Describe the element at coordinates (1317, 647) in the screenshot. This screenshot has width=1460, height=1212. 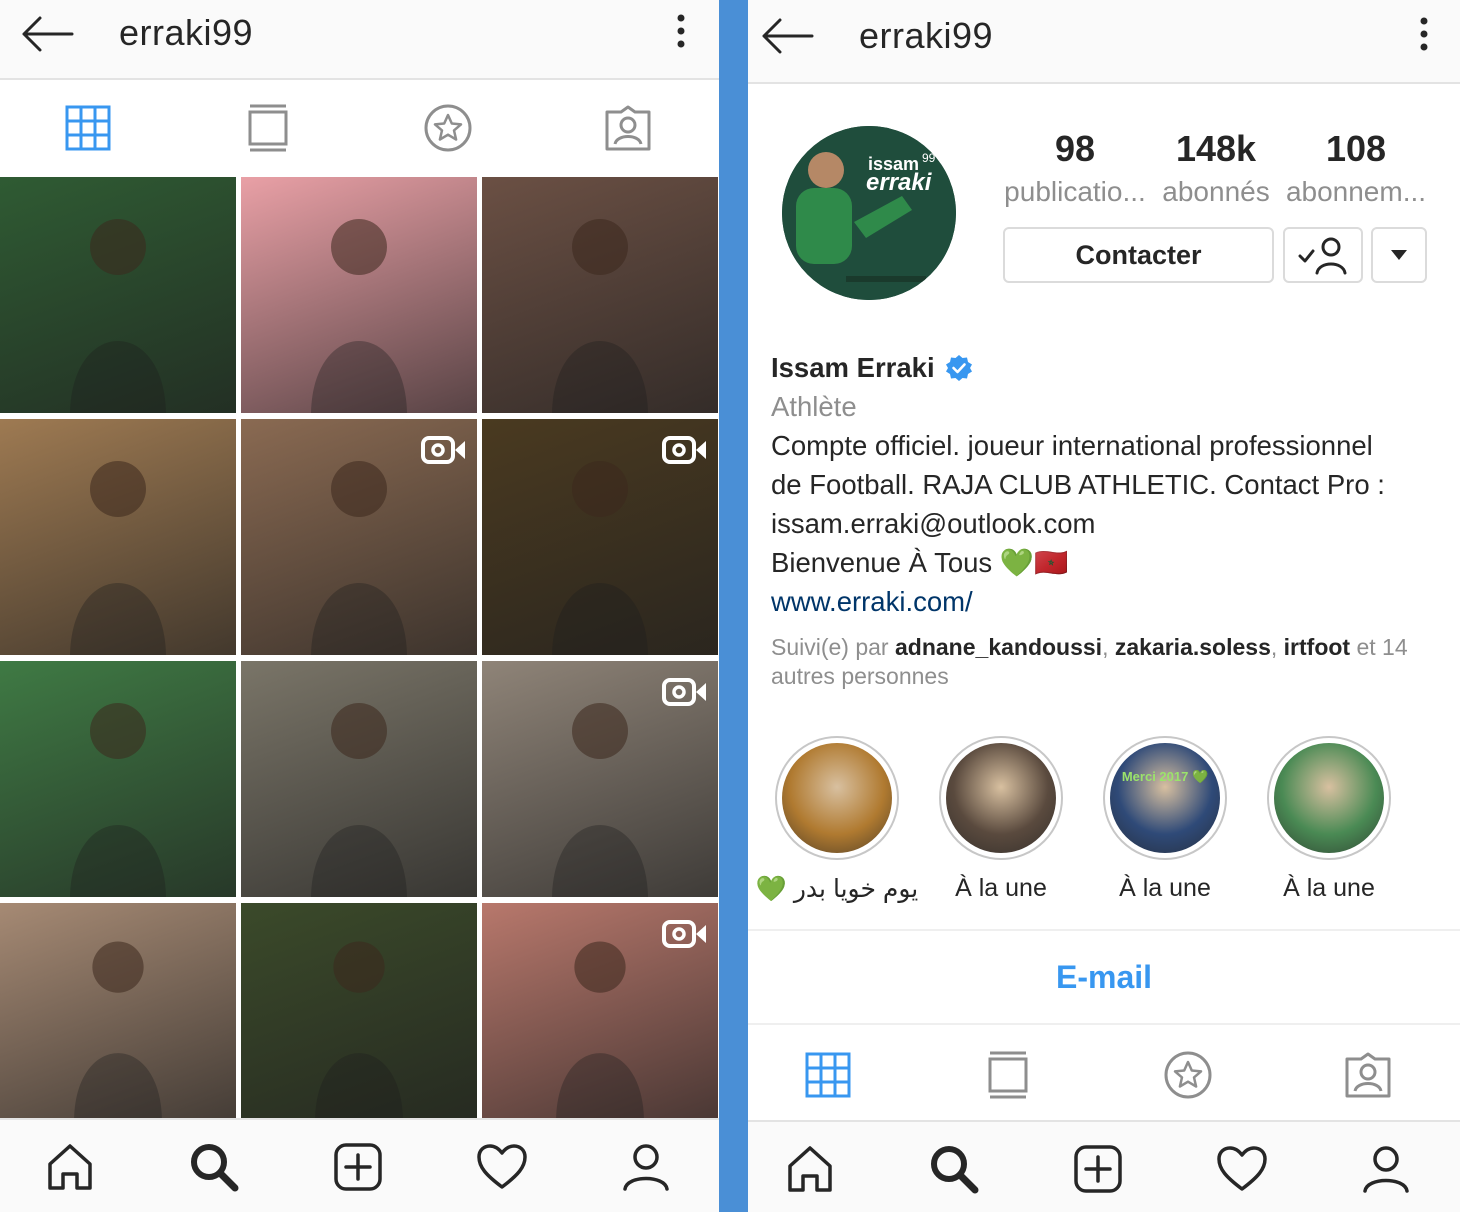
I see `follower-username: irtfoot` at that location.